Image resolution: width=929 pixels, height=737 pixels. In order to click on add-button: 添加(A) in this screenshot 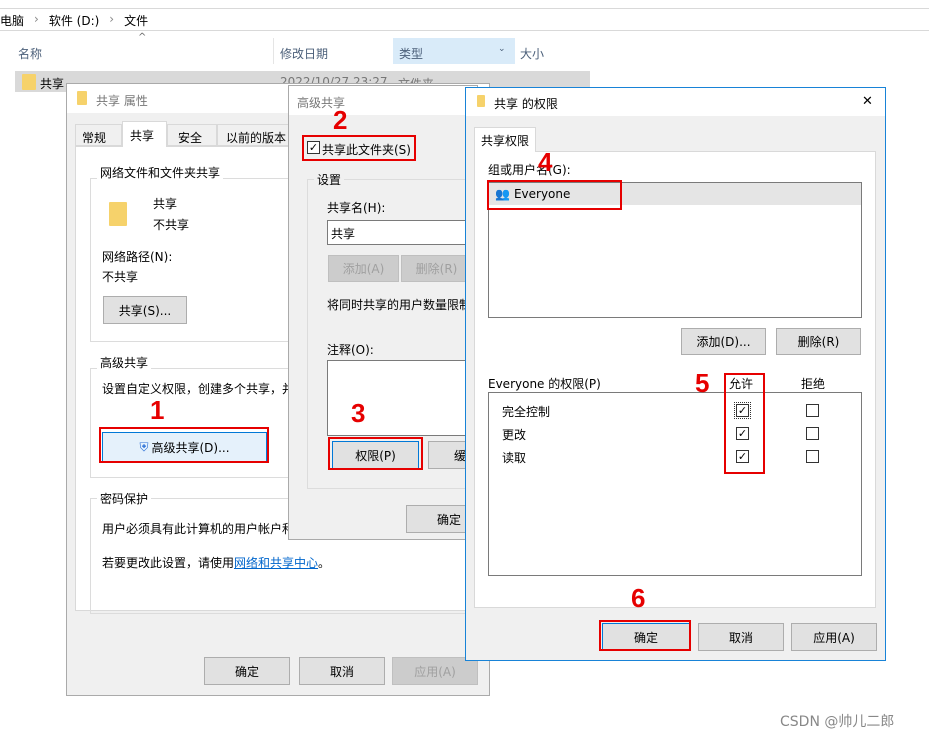, I will do `click(363, 268)`.